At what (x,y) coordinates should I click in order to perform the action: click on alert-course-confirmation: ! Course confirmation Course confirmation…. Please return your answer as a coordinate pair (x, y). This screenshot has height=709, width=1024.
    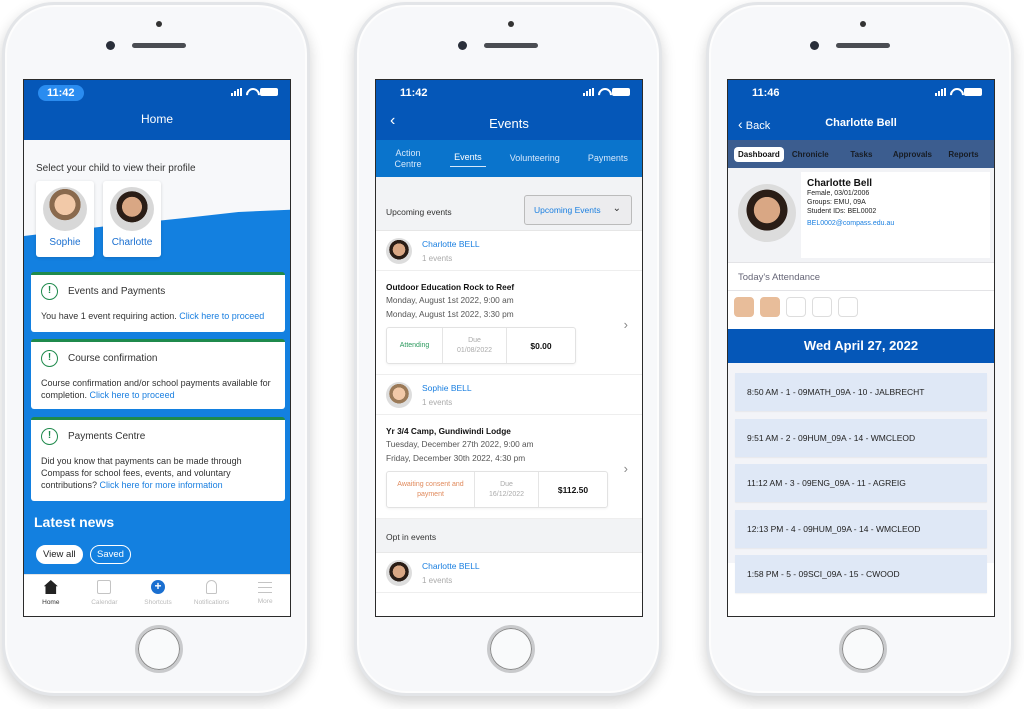
    Looking at the image, I should click on (158, 374).